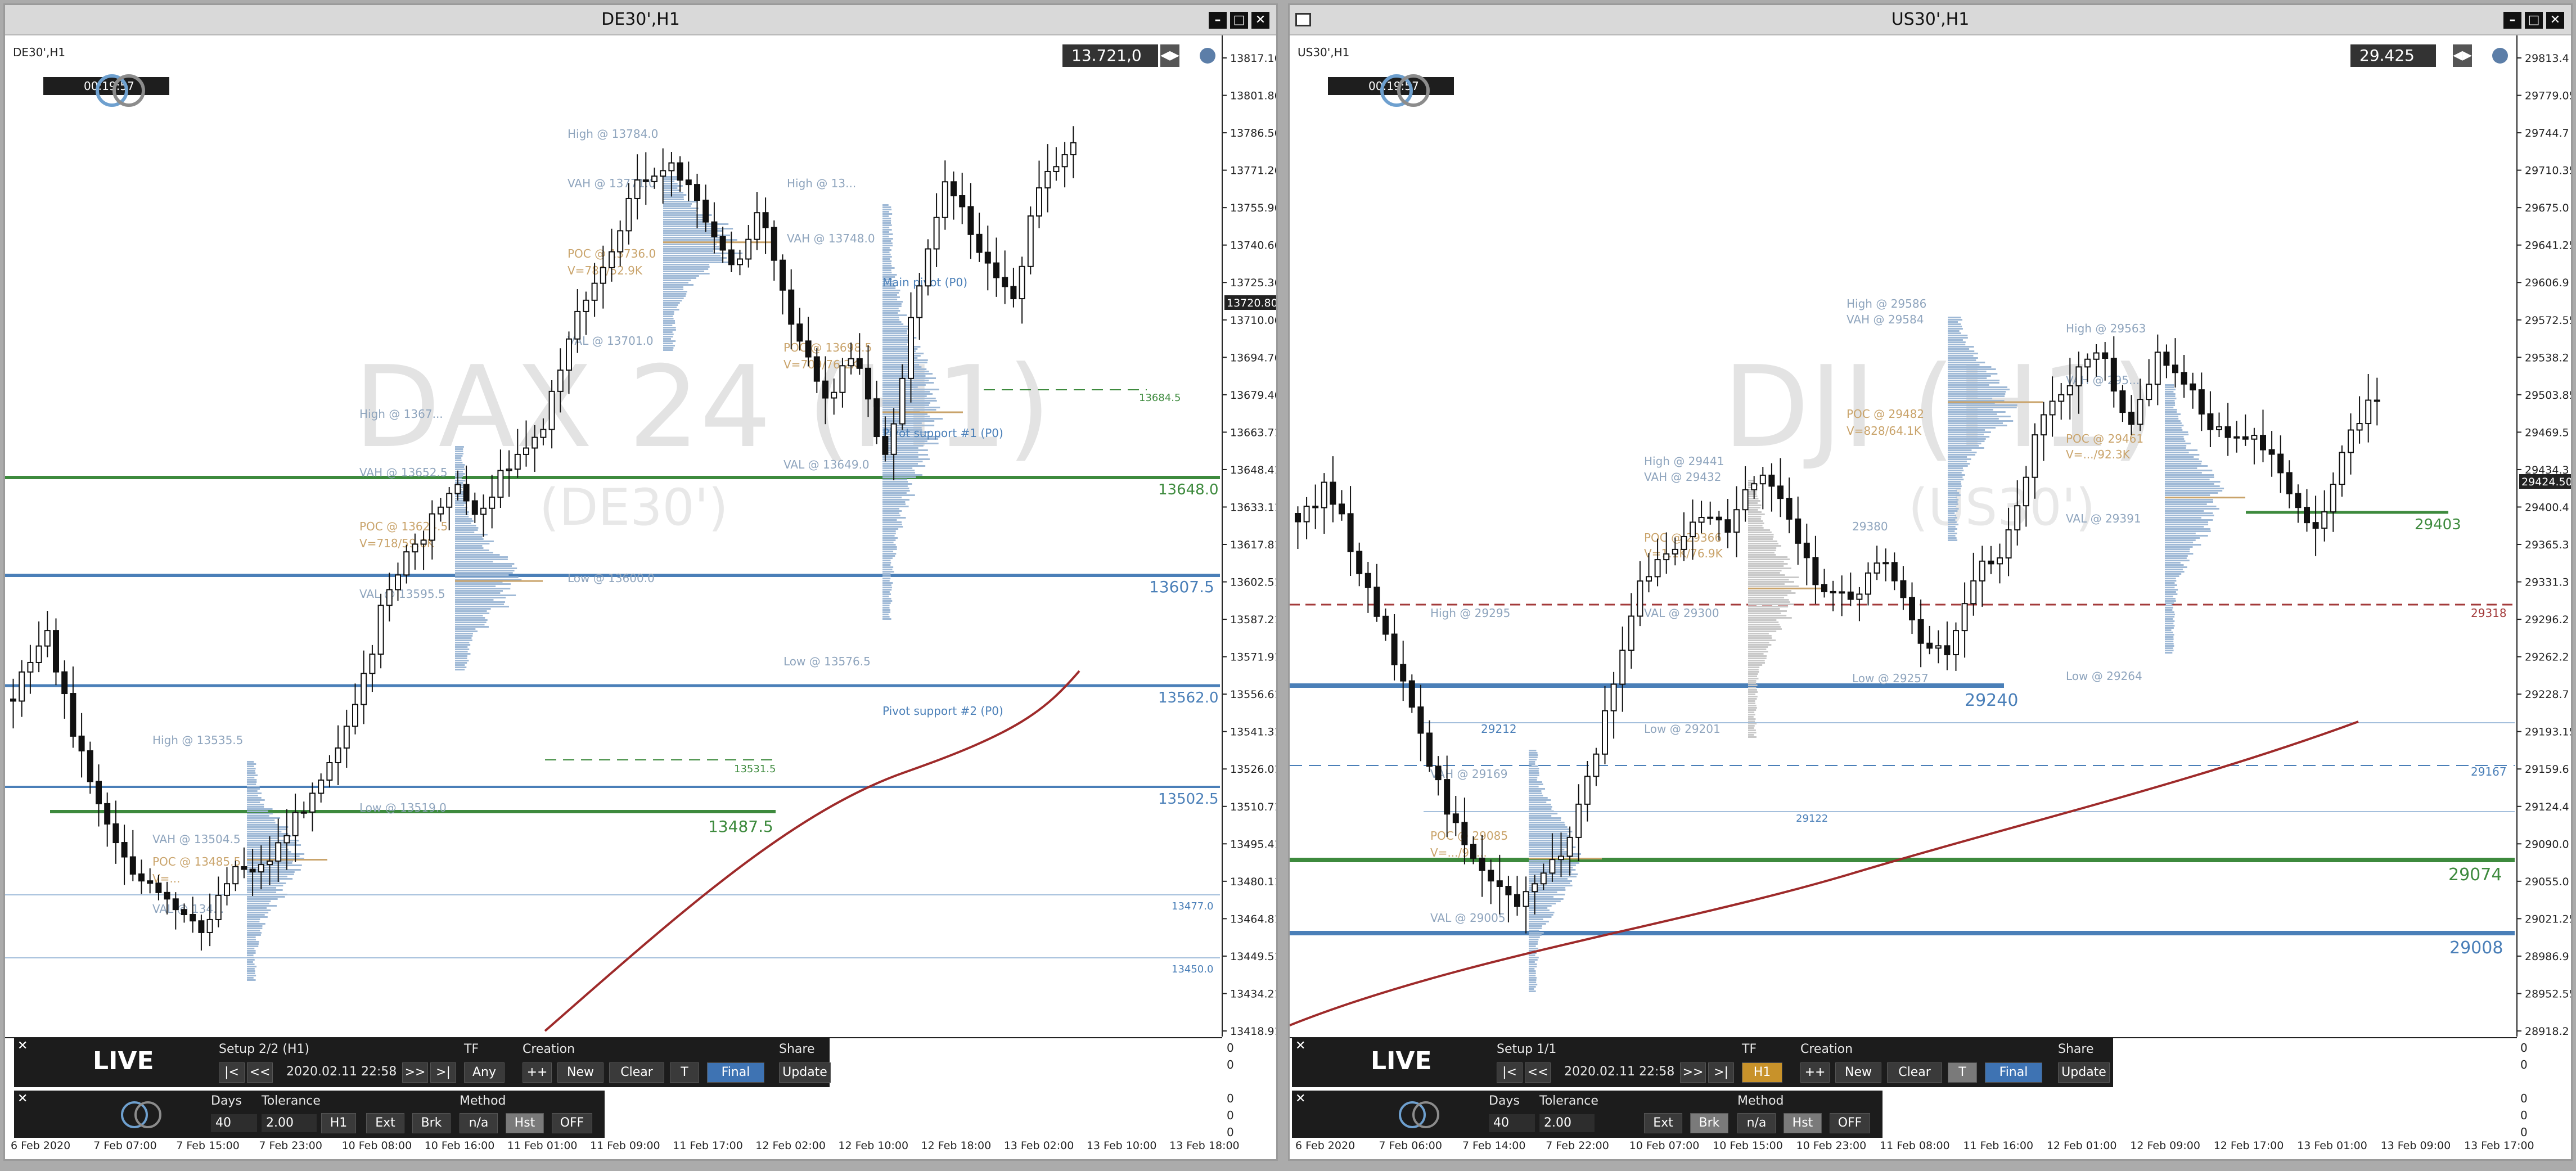 Image resolution: width=2576 pixels, height=1171 pixels. Describe the element at coordinates (2547, 432) in the screenshot. I see `y-tick-label: 29469.5` at that location.